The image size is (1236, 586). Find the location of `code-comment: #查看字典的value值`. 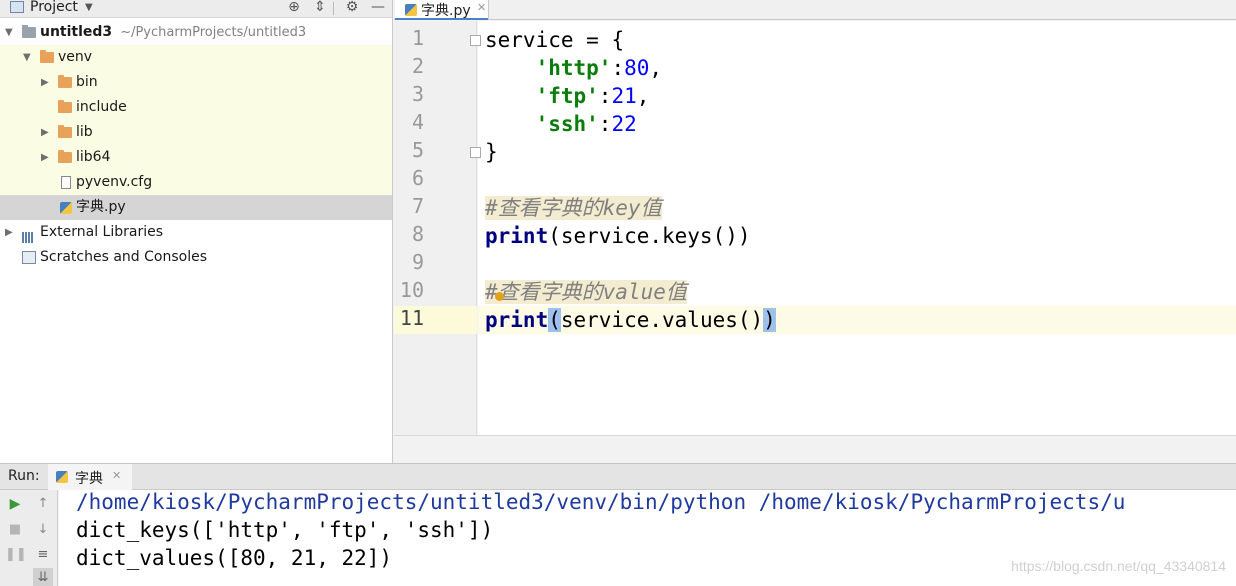

code-comment: #查看字典的value值 is located at coordinates (586, 292).